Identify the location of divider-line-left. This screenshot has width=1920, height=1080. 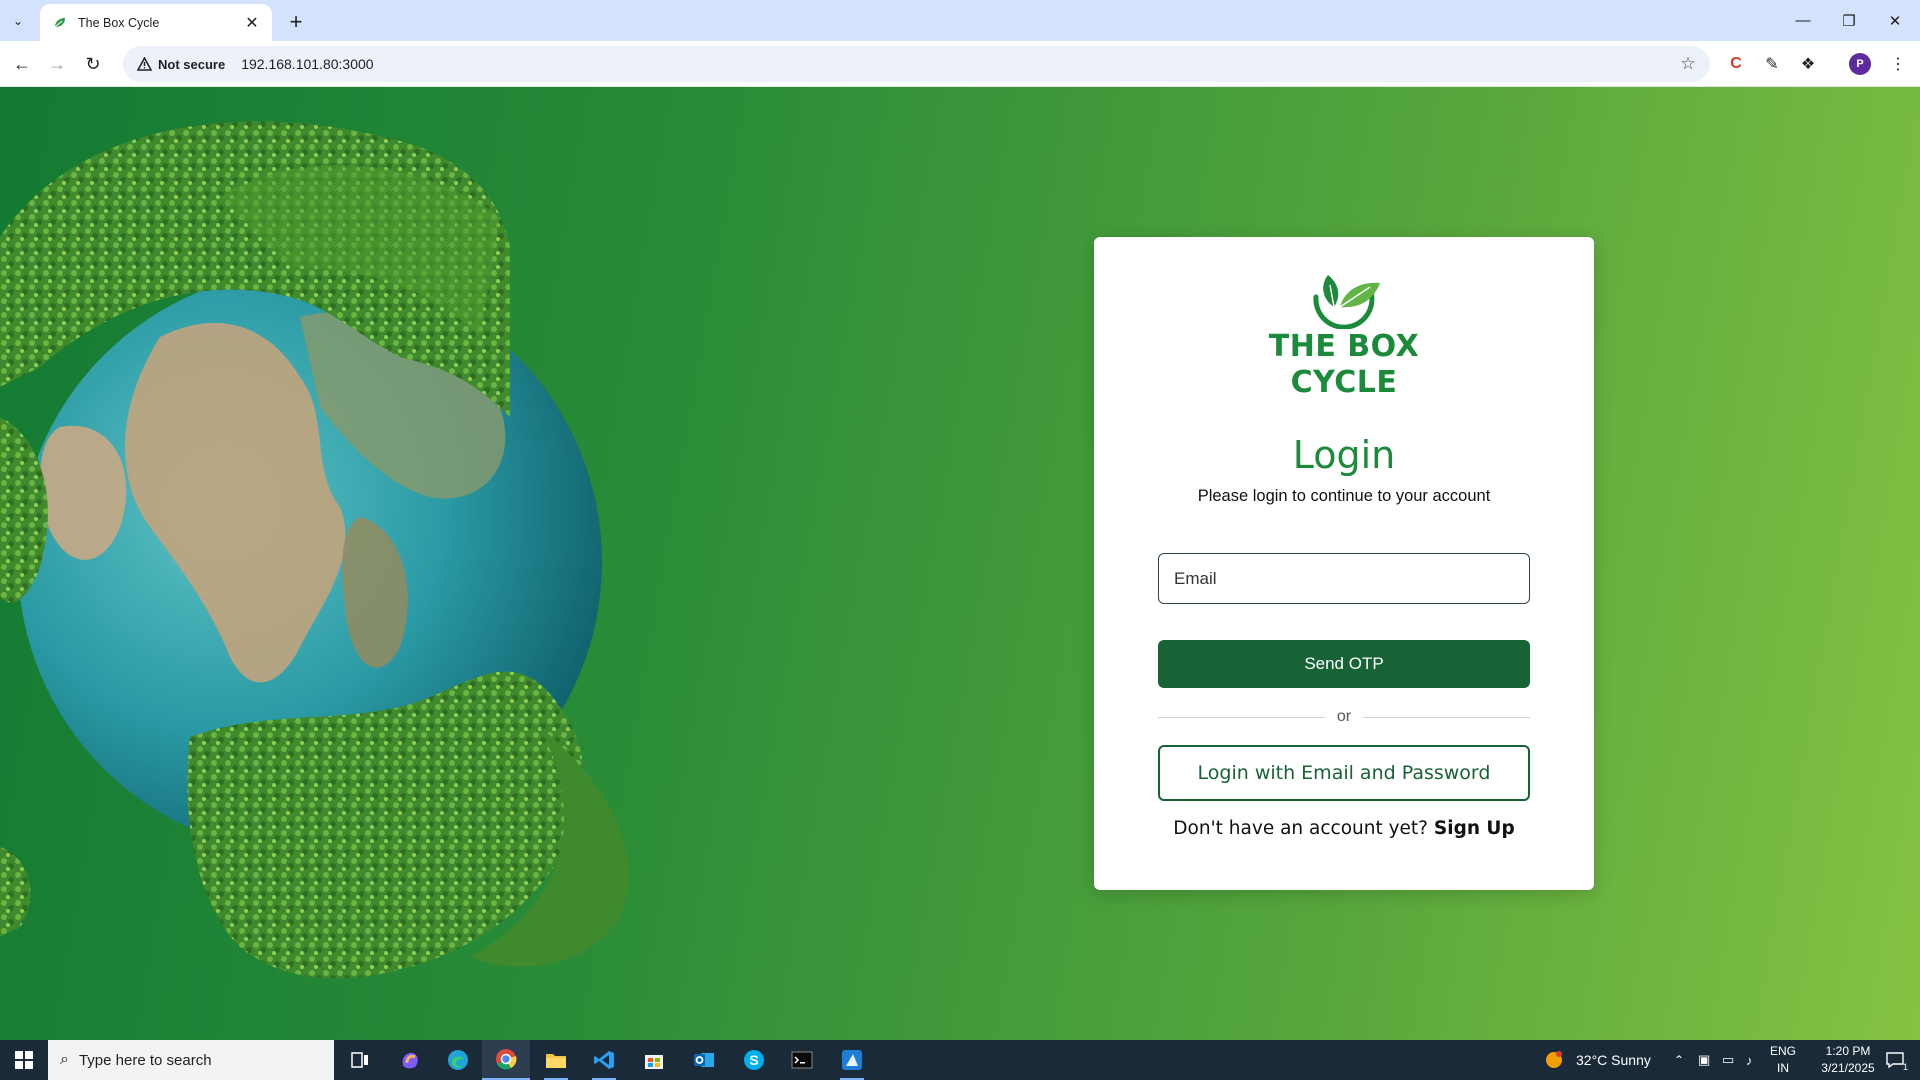
(1241, 717).